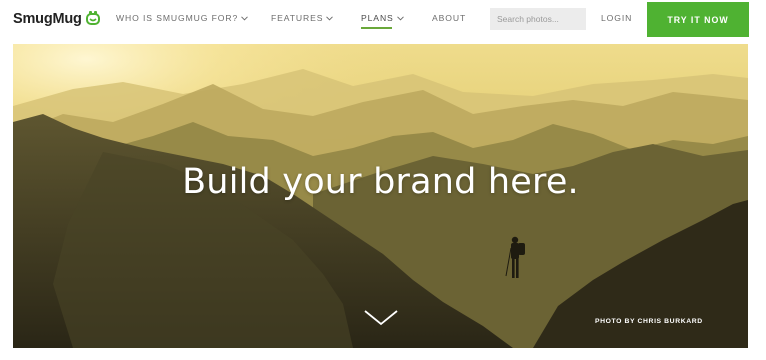  I want to click on active-nav-indicator, so click(376, 28).